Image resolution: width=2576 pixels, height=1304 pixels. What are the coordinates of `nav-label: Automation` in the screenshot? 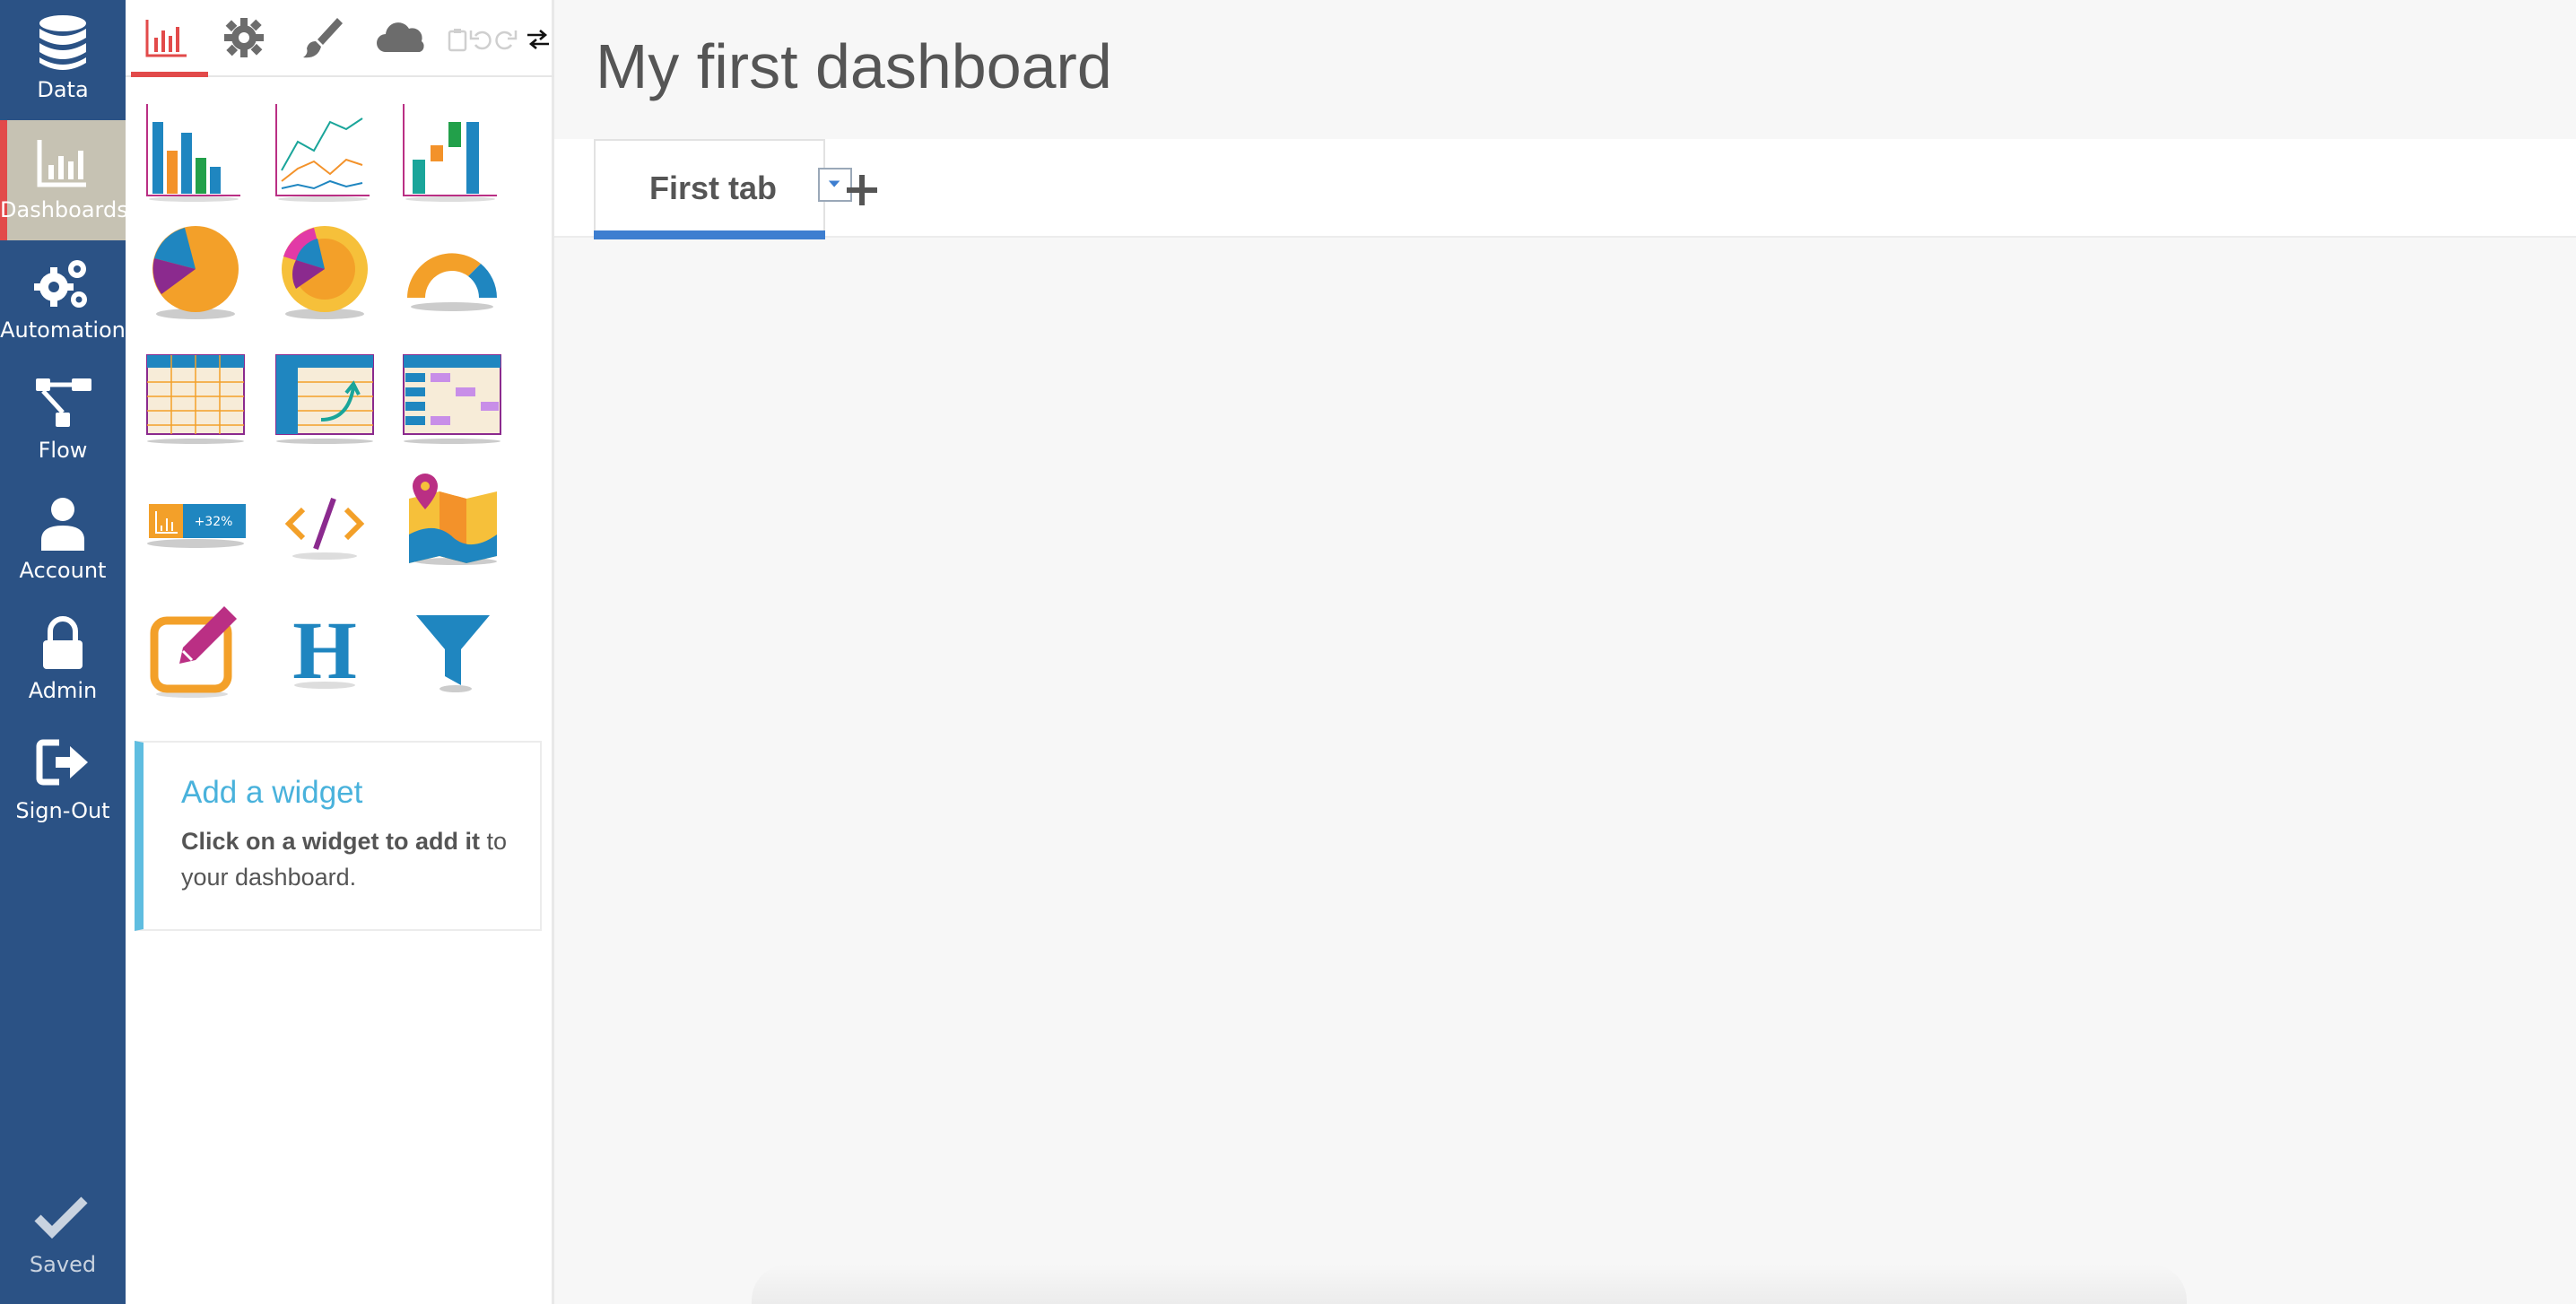 It's located at (63, 330).